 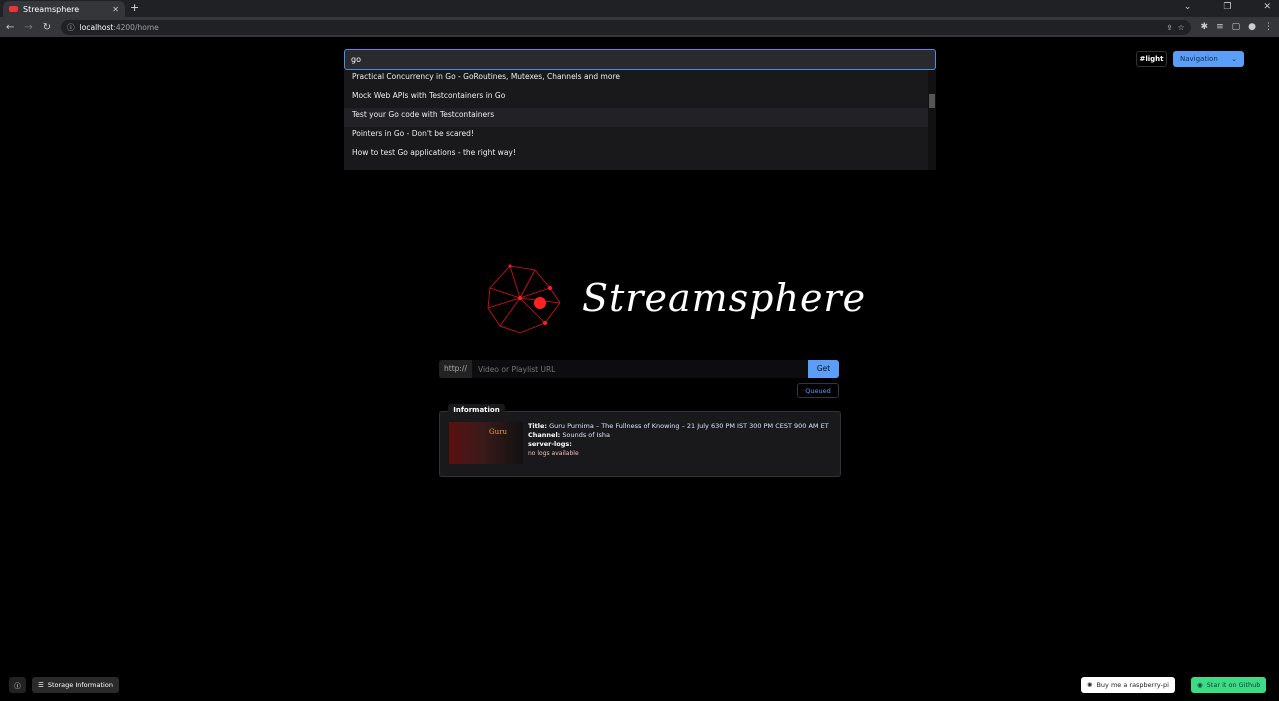 I want to click on minimize-icon: ⌄, so click(x=1188, y=7).